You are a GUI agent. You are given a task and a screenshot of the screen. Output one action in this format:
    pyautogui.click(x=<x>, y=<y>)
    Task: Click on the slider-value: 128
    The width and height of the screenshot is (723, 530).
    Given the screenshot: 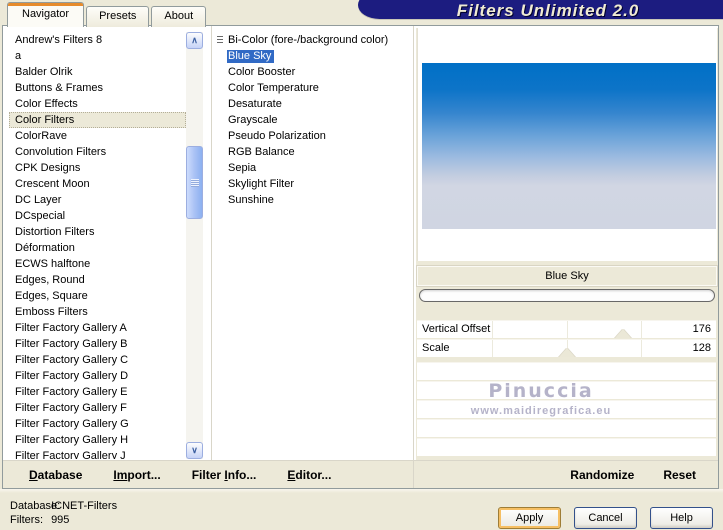 What is the action you would take?
    pyautogui.click(x=701, y=348)
    